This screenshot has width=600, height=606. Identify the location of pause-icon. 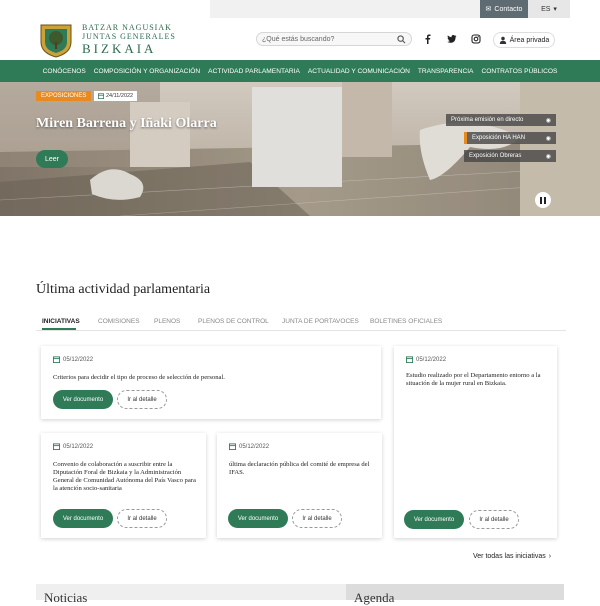
(543, 200).